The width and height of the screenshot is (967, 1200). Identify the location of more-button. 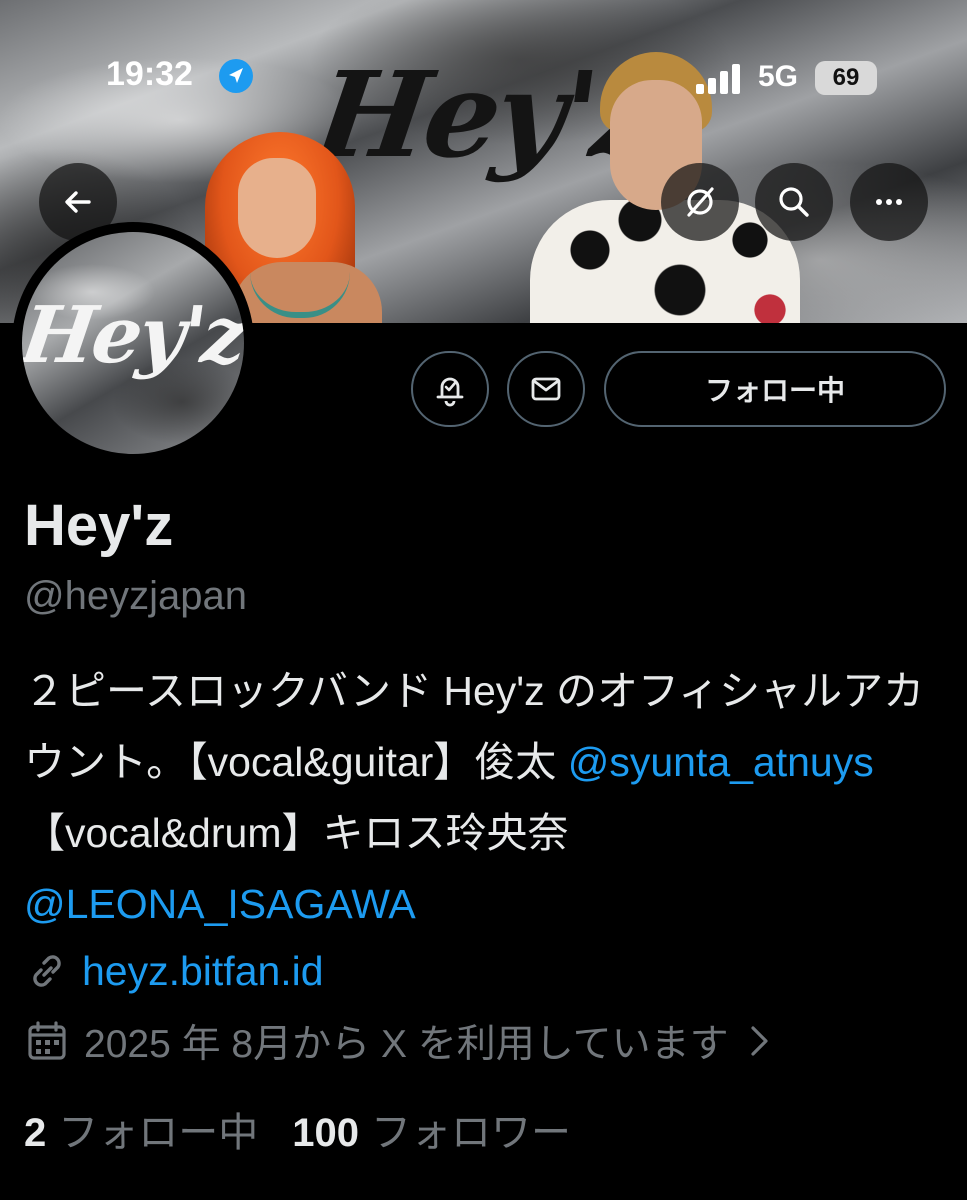
(889, 202).